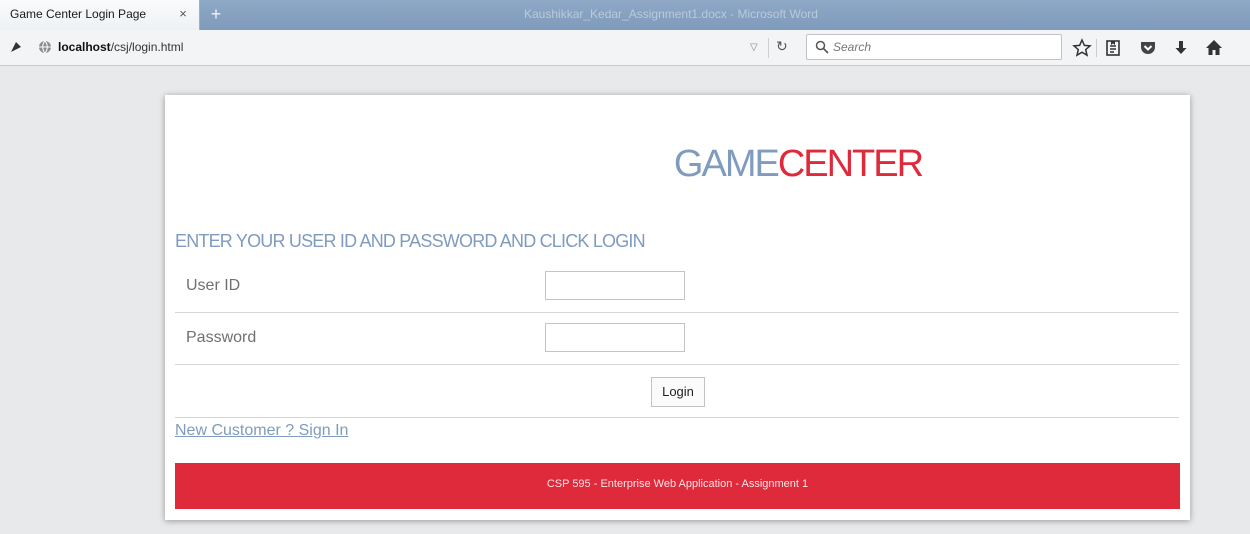 This screenshot has width=1250, height=534. Describe the element at coordinates (213, 285) in the screenshot. I see `user-id-label: User ID` at that location.